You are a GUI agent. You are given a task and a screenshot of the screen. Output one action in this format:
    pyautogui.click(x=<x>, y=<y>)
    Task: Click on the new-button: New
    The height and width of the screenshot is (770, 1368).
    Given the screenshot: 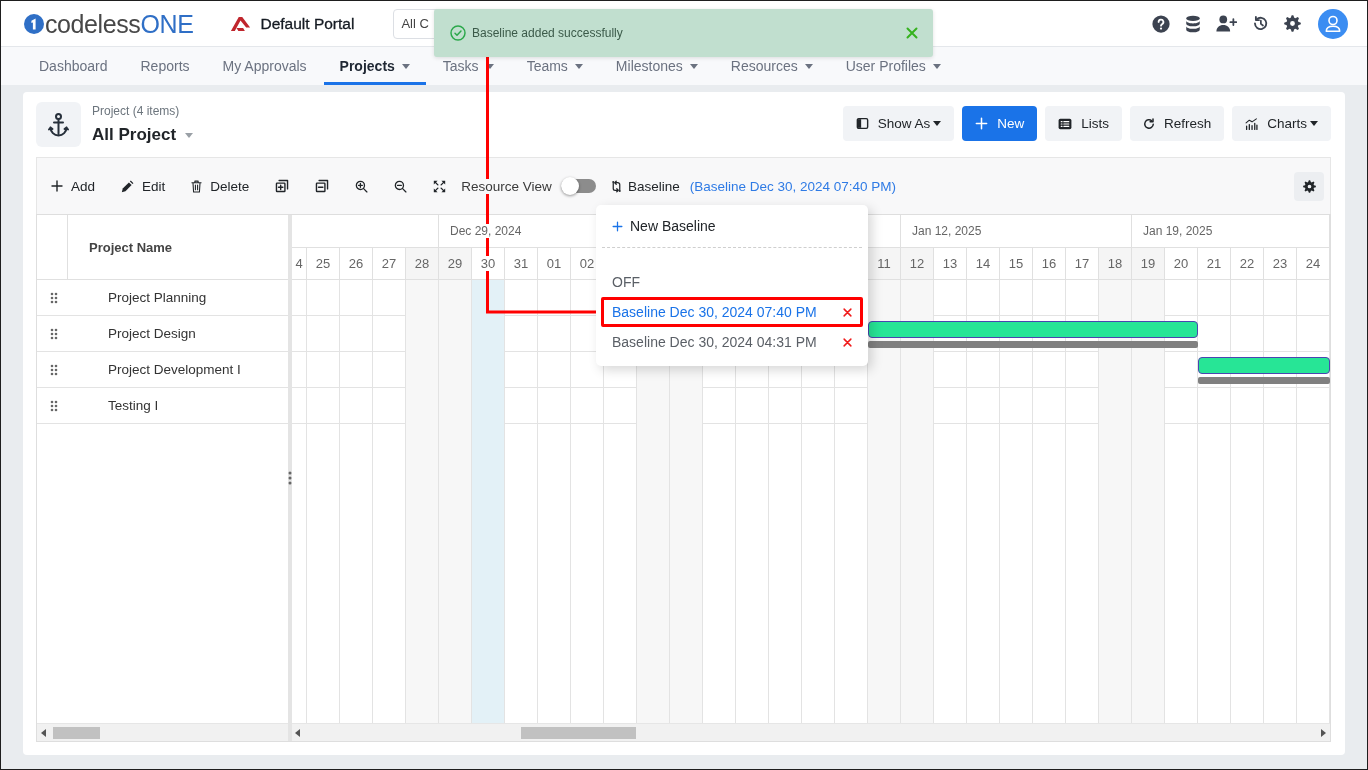 What is the action you would take?
    pyautogui.click(x=1000, y=123)
    